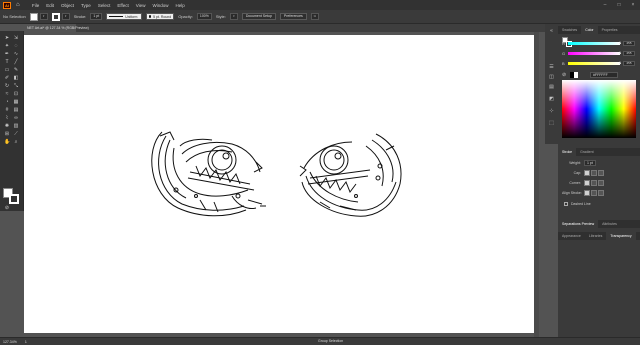 The height and width of the screenshot is (345, 640). I want to click on color-row-r: R 255, so click(600, 43).